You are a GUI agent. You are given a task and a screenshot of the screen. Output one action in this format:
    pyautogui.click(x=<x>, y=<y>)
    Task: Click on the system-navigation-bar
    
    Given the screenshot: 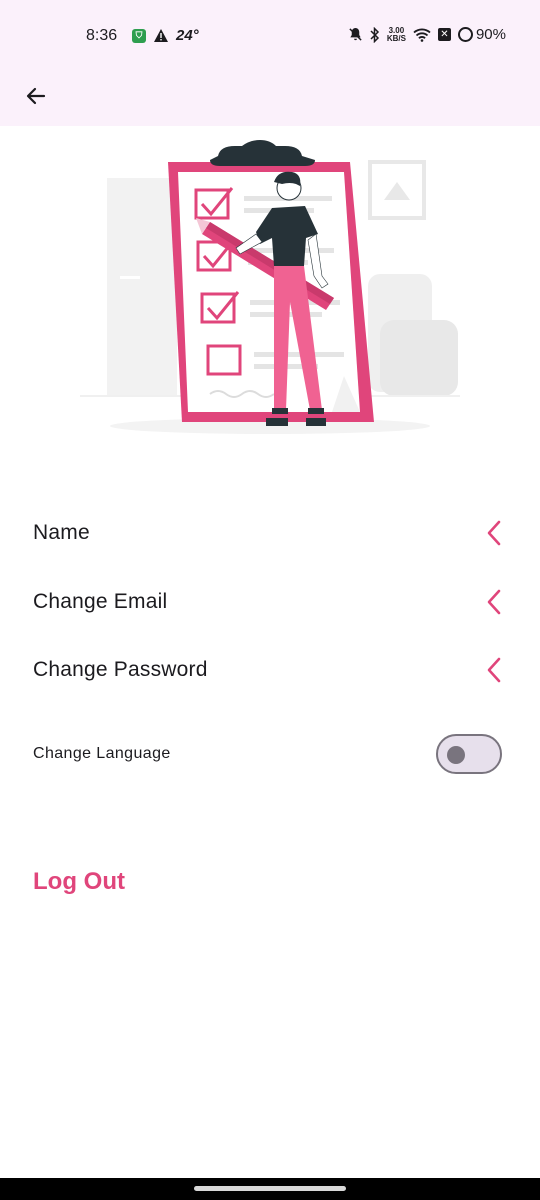 What is the action you would take?
    pyautogui.click(x=270, y=1189)
    